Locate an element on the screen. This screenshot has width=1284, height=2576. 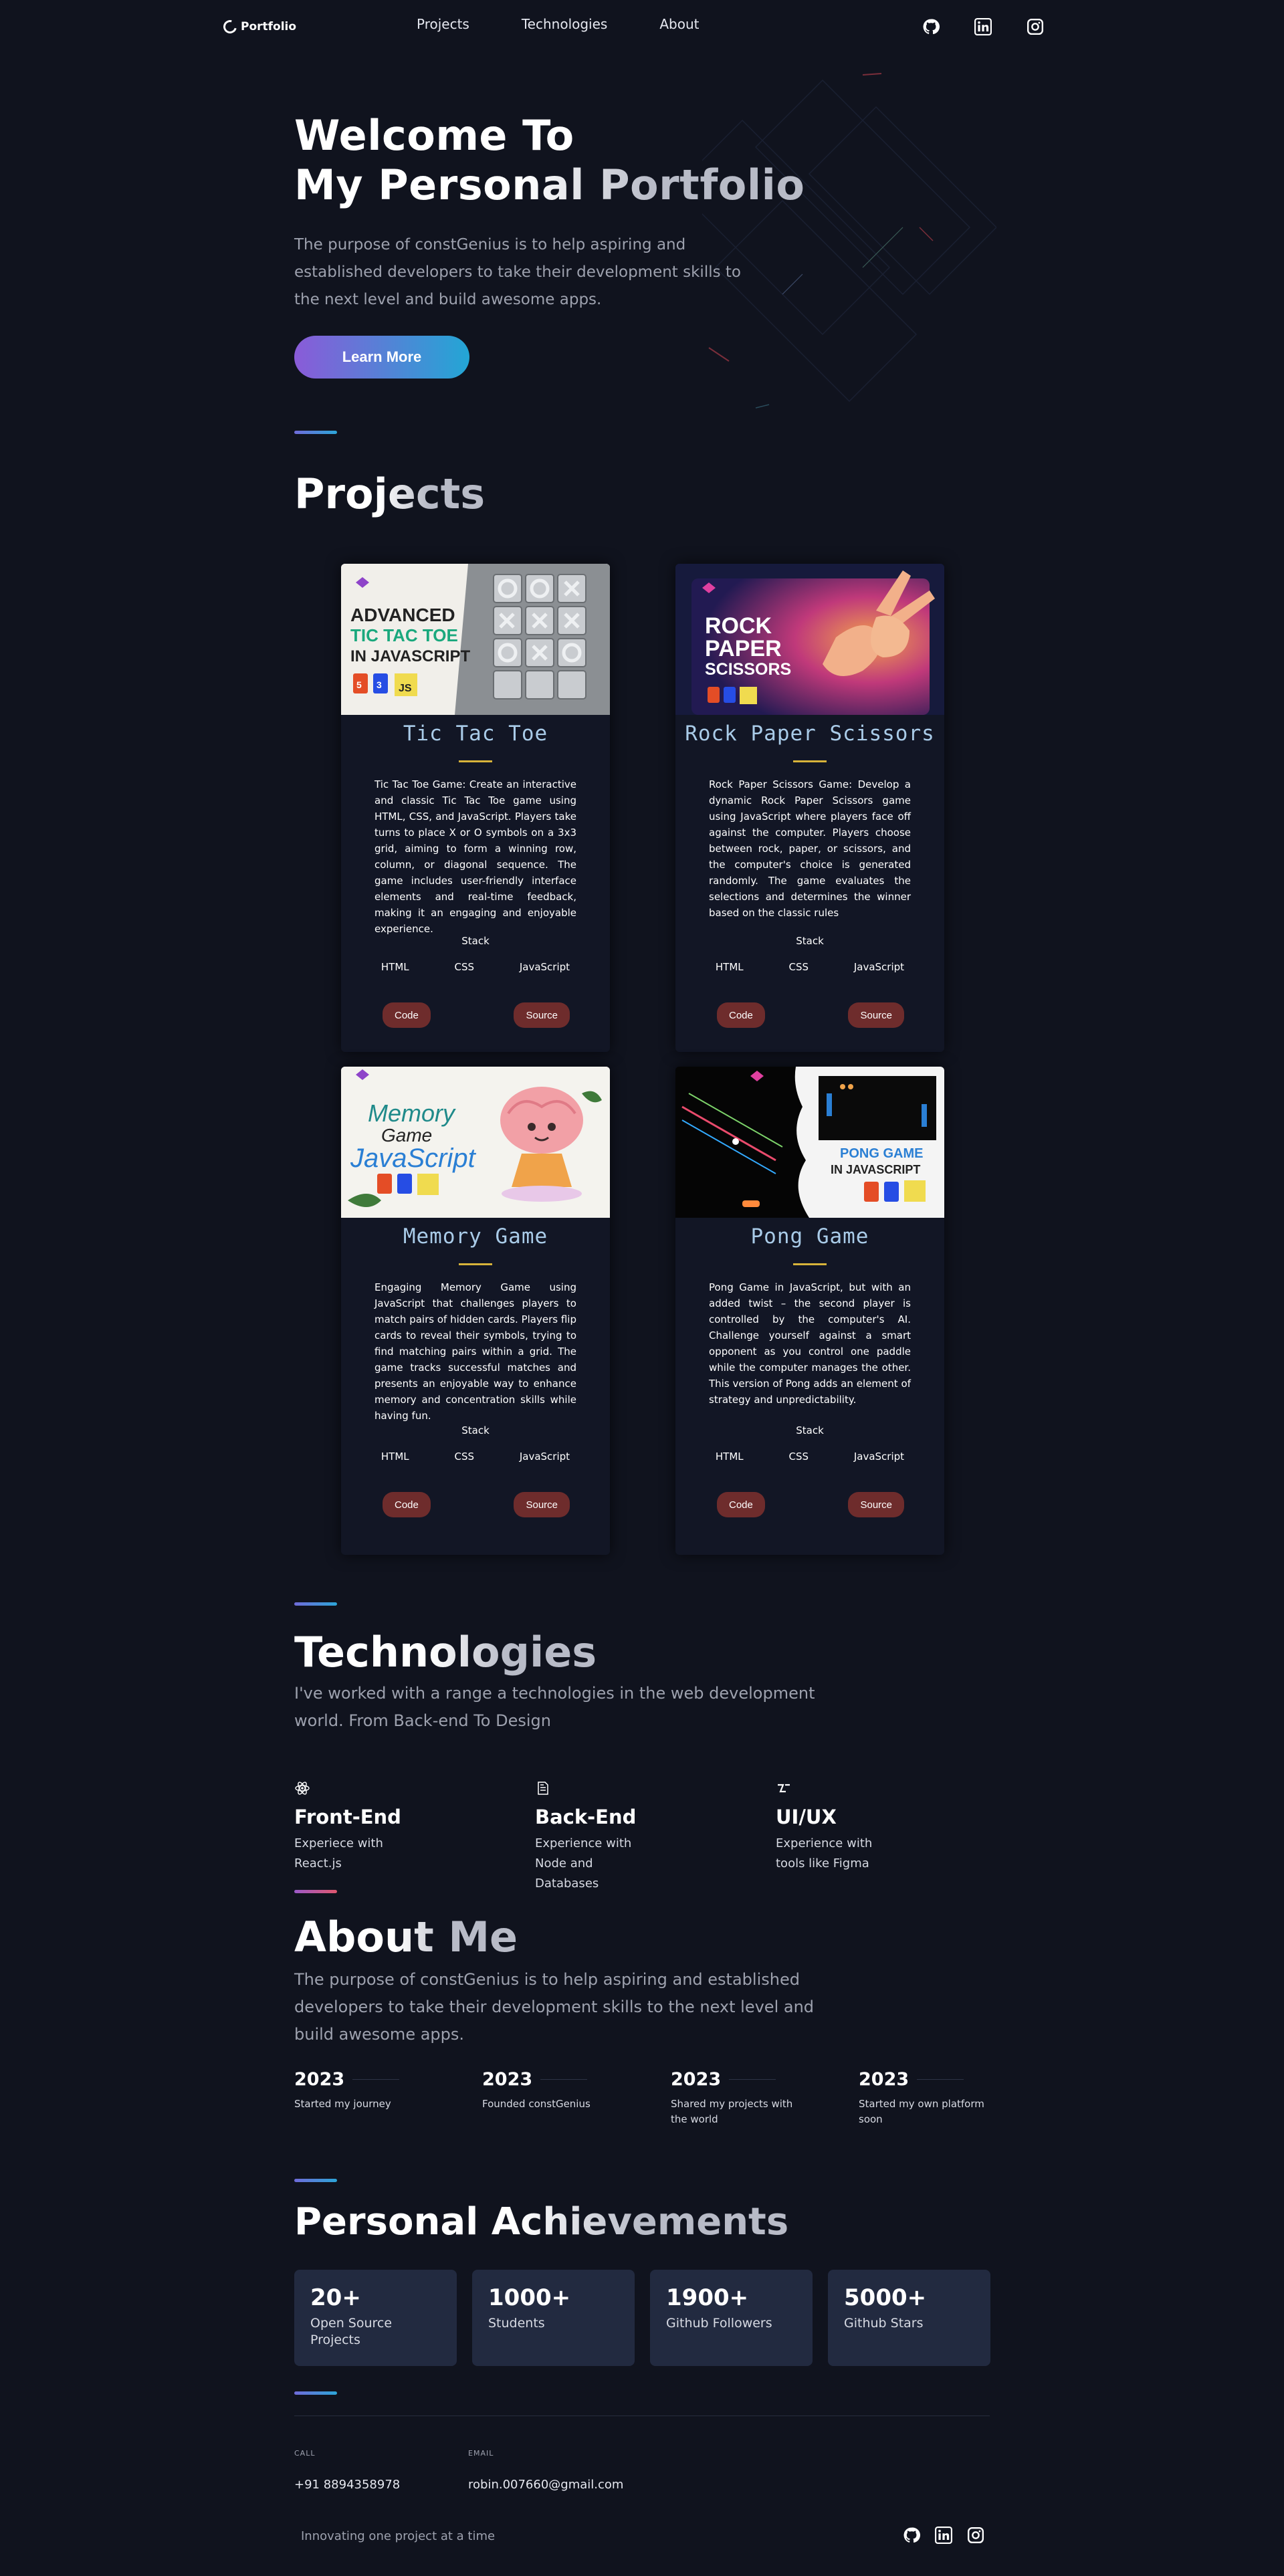
nav-link-projects: Projects is located at coordinates (443, 24).